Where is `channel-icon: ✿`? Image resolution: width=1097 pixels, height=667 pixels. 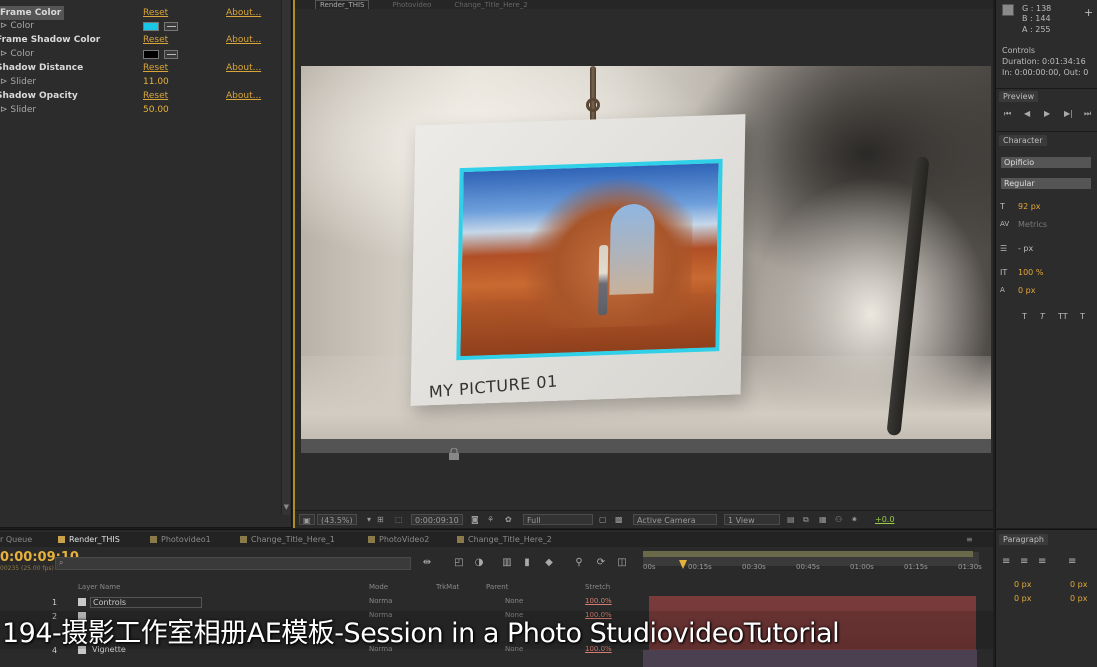
channel-icon: ✿ is located at coordinates (508, 519).